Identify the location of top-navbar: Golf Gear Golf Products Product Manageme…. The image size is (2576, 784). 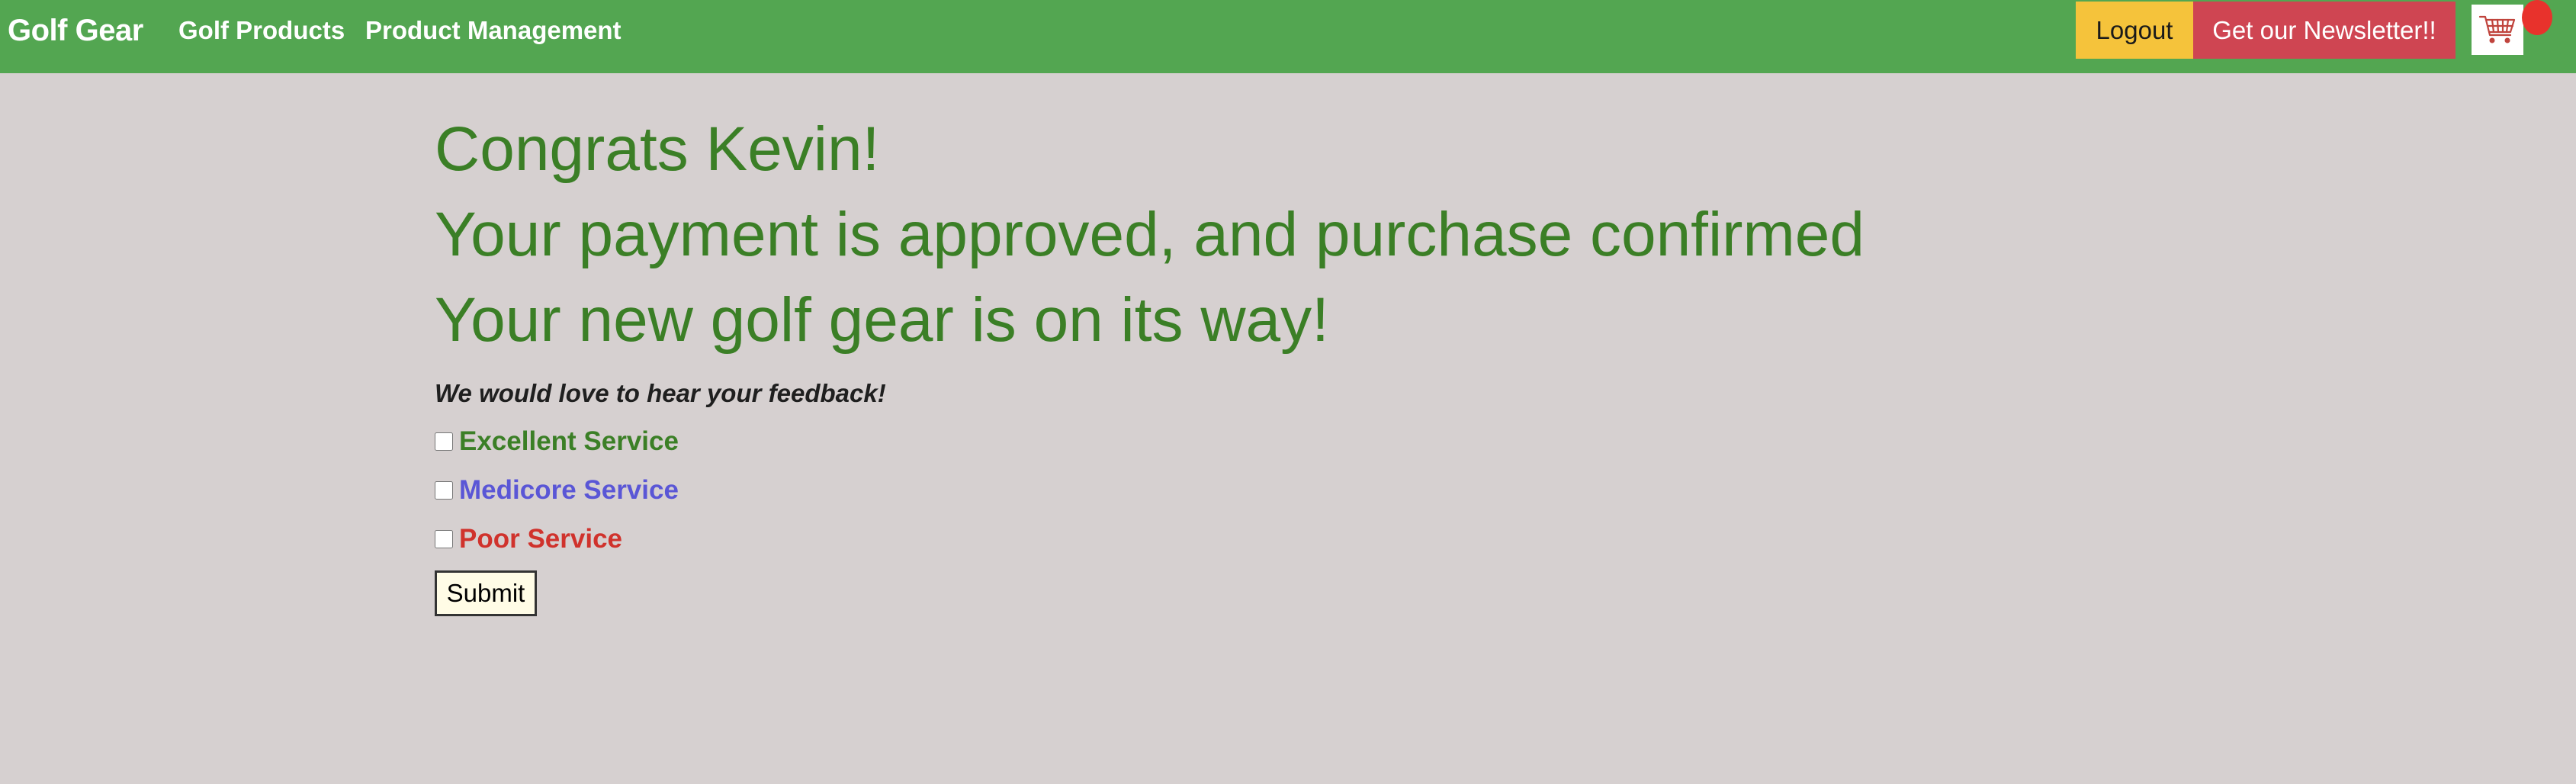
(1288, 36).